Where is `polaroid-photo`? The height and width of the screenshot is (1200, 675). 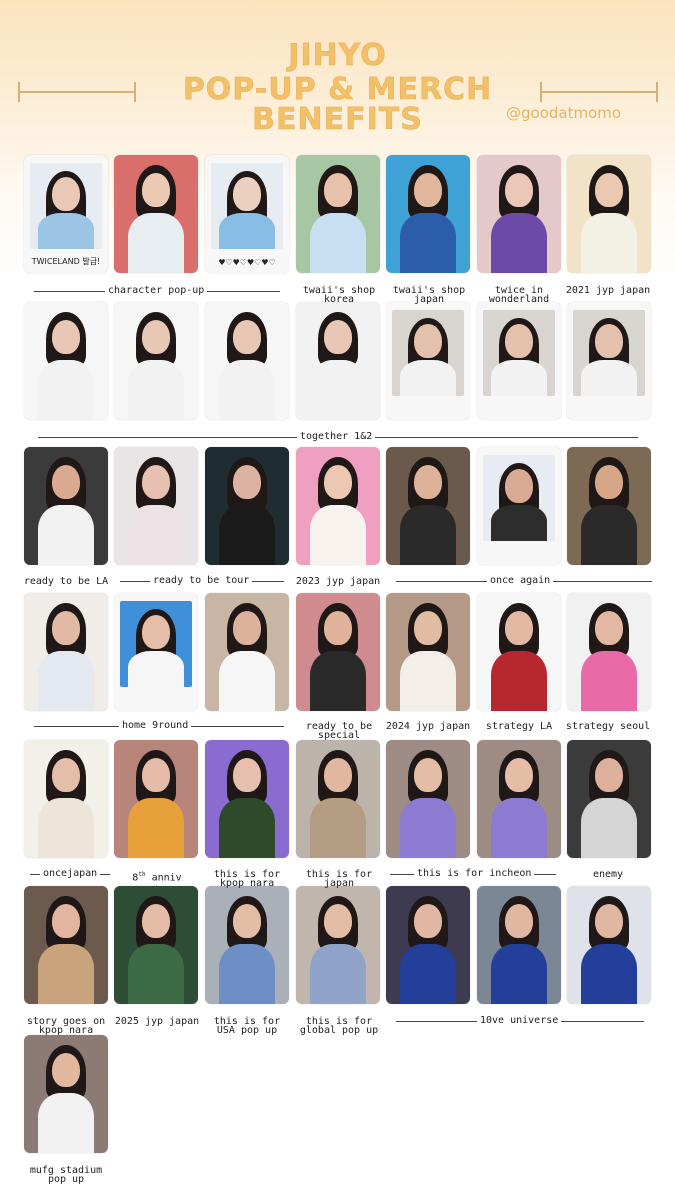
polaroid-photo is located at coordinates (66, 206).